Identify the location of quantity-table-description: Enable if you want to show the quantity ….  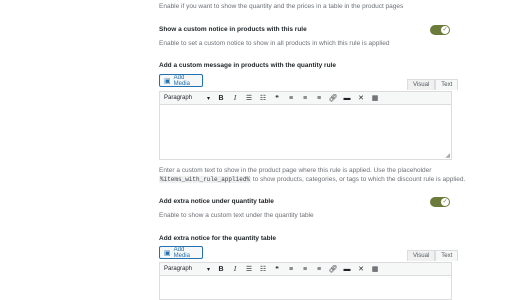
(281, 6).